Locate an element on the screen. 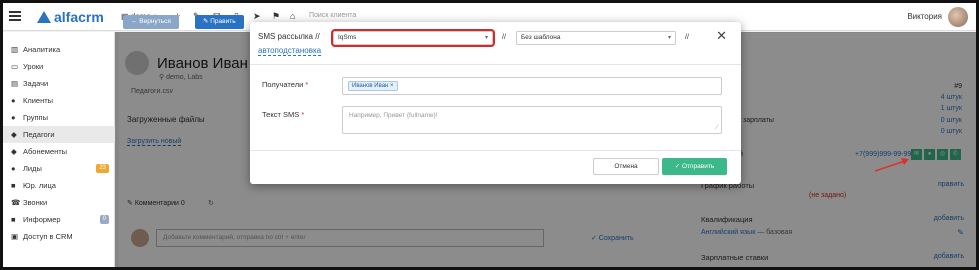  autosubstitution-link: автоподстановка is located at coordinates (290, 51).